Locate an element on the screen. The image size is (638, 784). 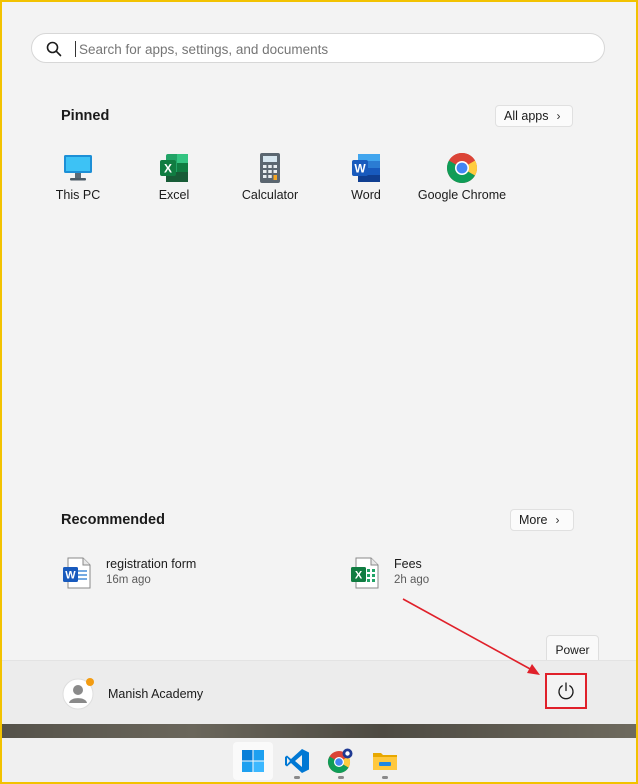
app-label: Word is located at coordinates (366, 195).